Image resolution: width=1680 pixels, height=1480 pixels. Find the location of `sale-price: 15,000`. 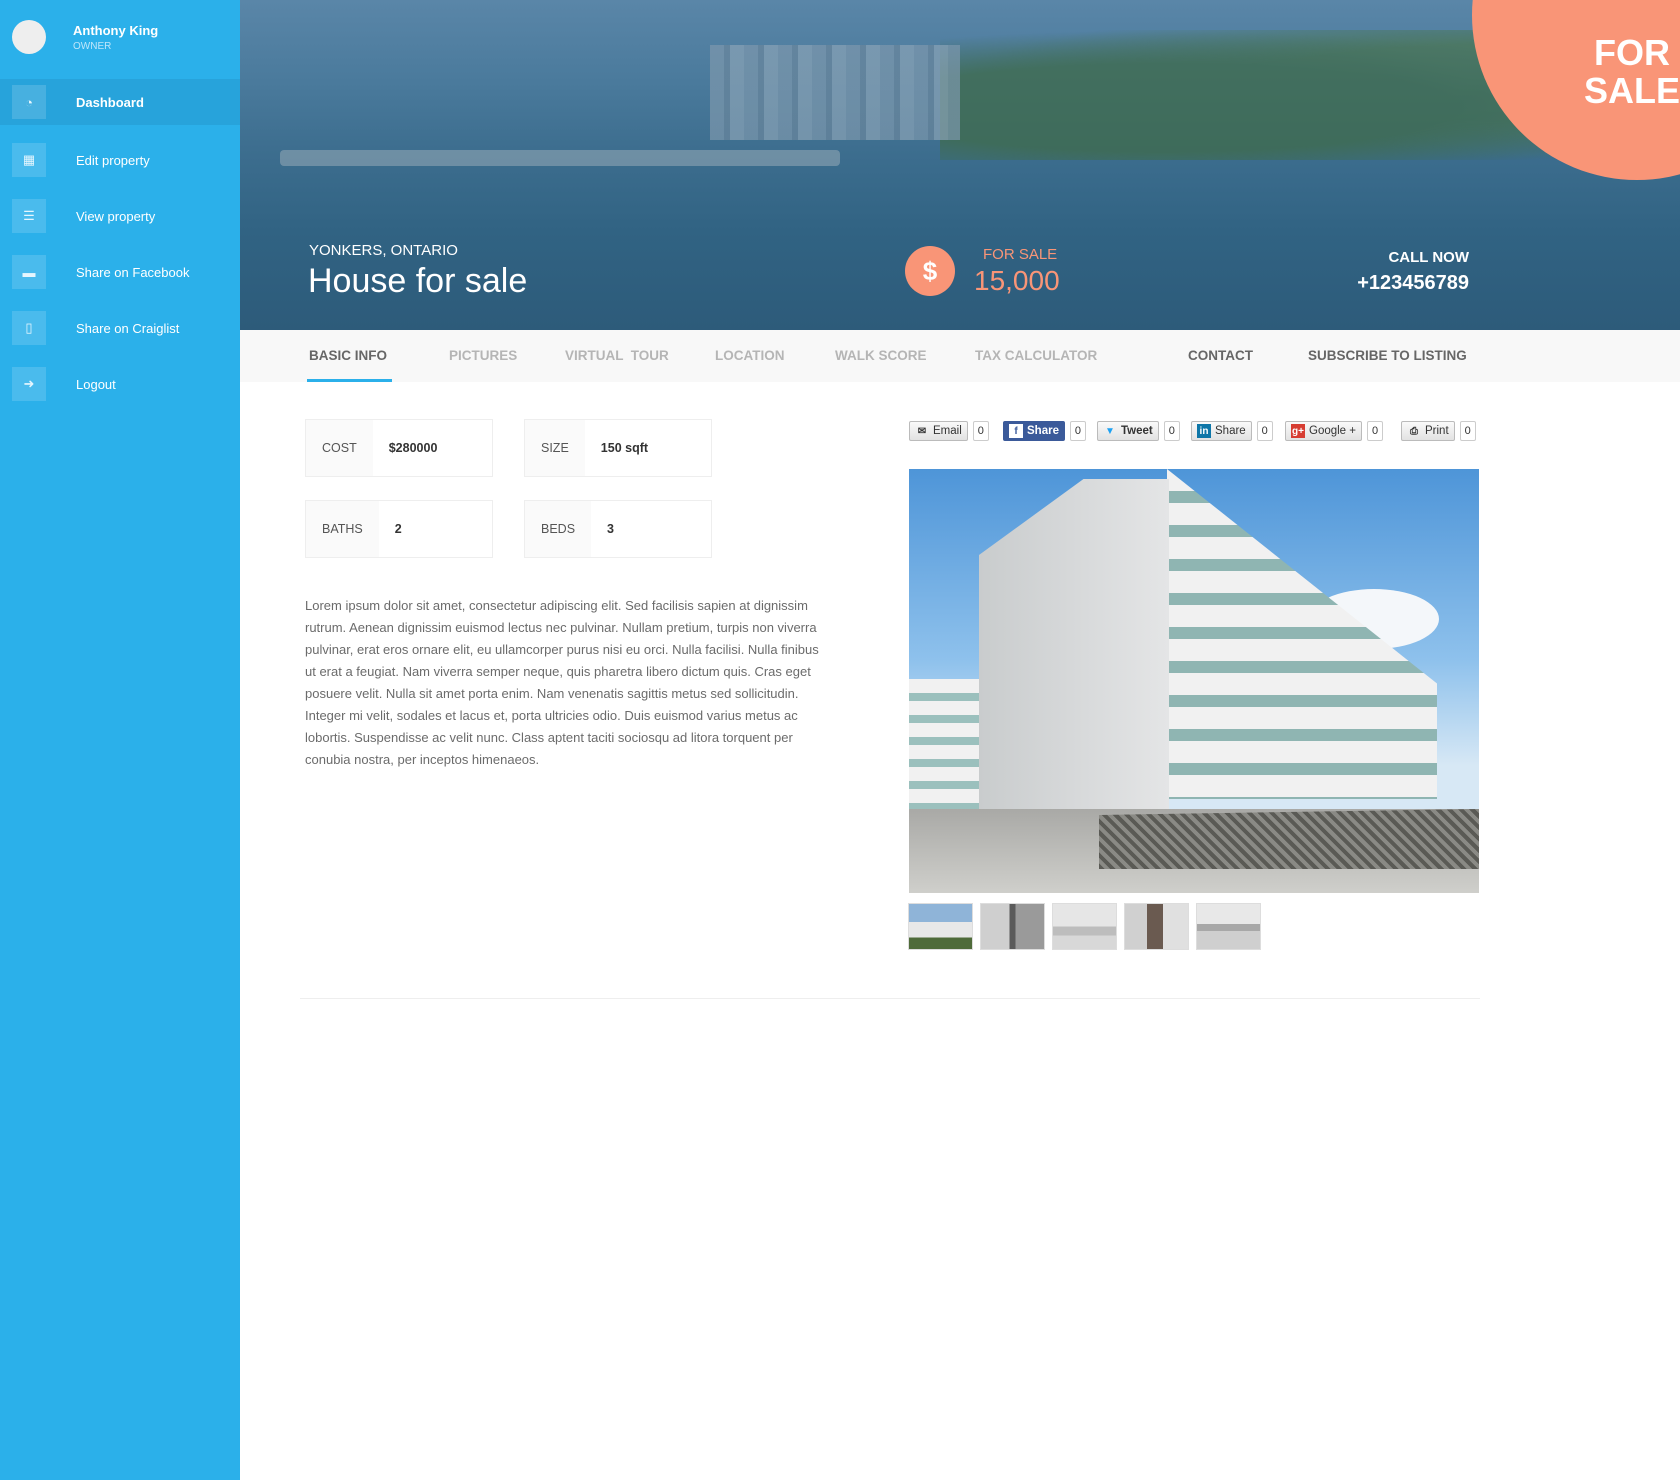

sale-price: 15,000 is located at coordinates (1017, 280).